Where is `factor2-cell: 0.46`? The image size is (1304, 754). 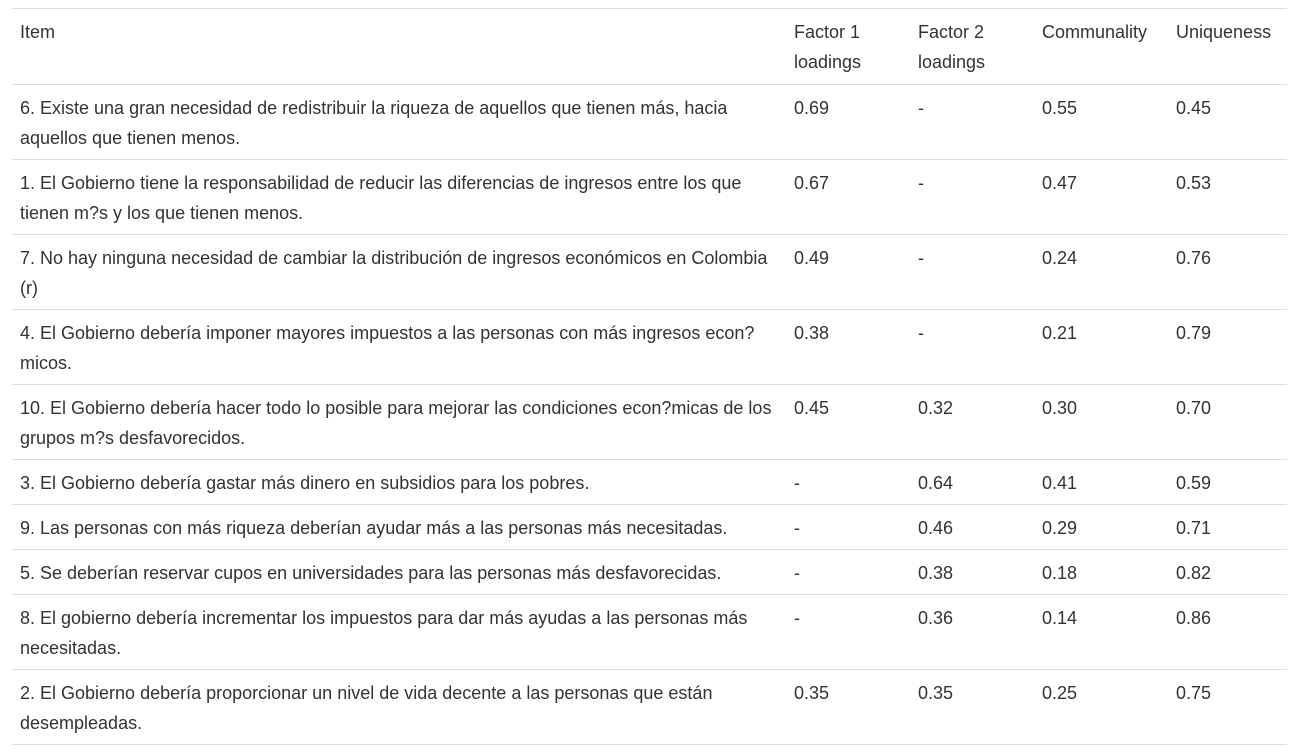 factor2-cell: 0.46 is located at coordinates (972, 527).